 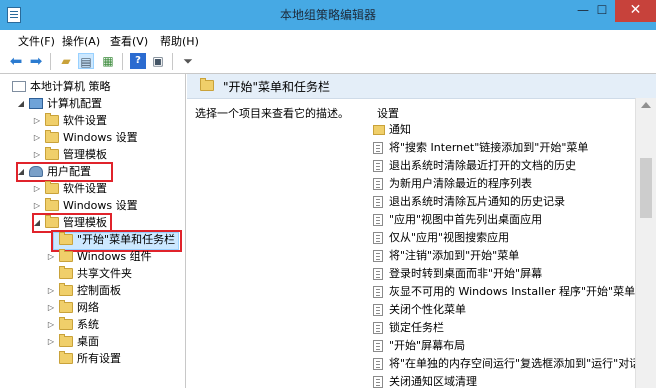 What do you see at coordinates (477, 201) in the screenshot?
I see `list-item-label: 退出系统时清除瓦片通知的历史记录` at bounding box center [477, 201].